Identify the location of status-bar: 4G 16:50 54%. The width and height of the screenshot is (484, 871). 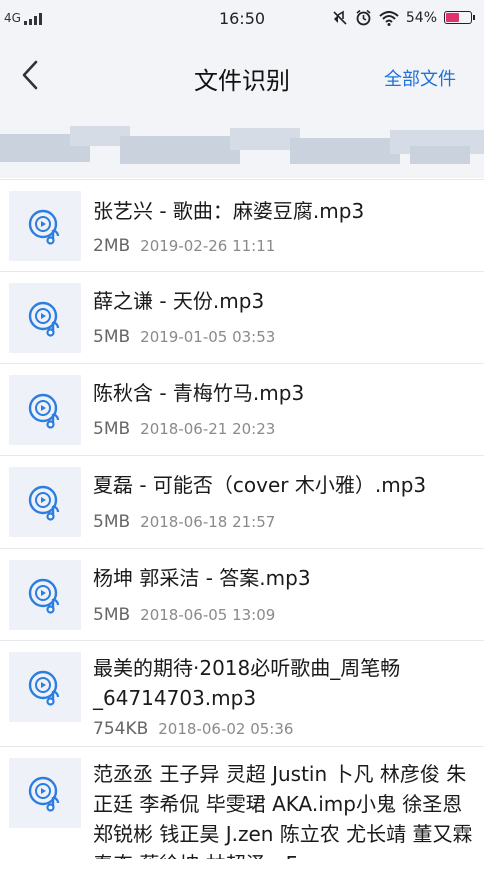
(242, 18).